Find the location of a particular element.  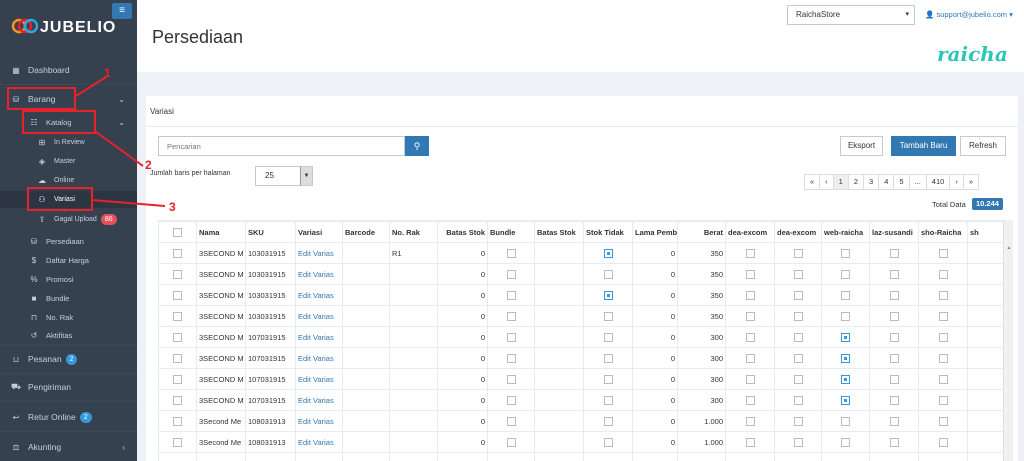

store-select: RaichaStore ▾ is located at coordinates (851, 15).